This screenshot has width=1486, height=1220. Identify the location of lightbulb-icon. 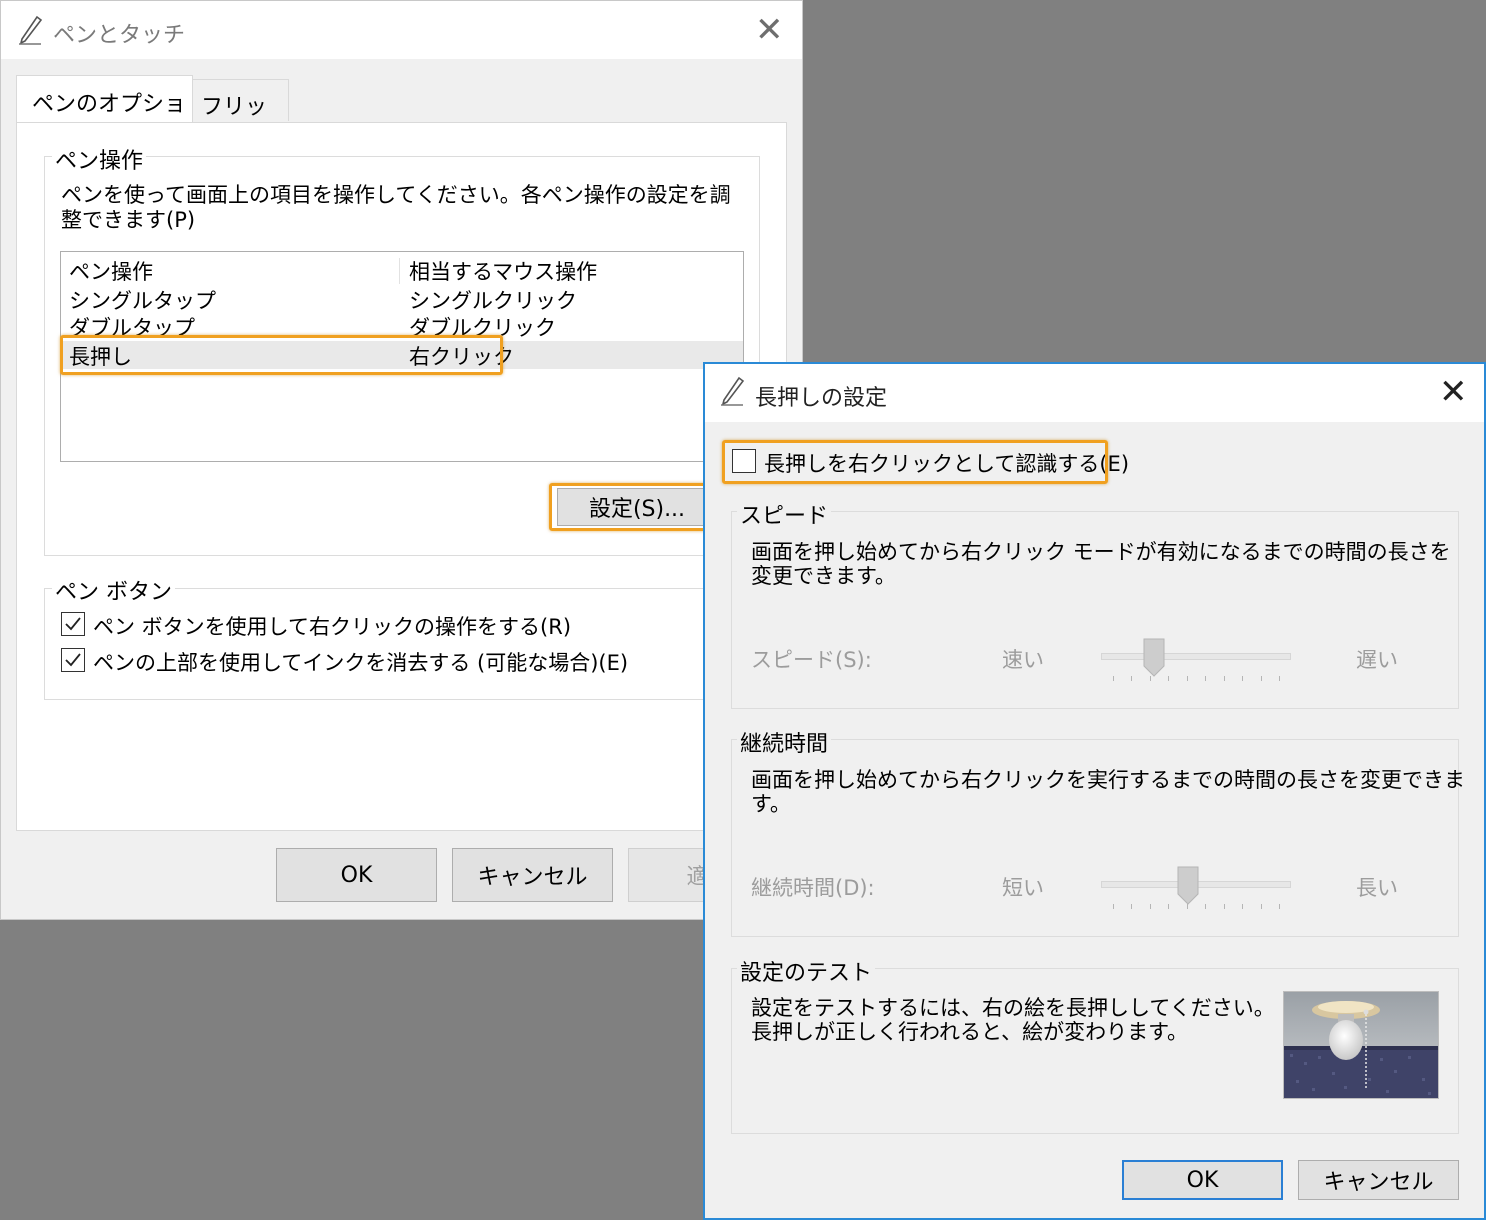
(1361, 1045).